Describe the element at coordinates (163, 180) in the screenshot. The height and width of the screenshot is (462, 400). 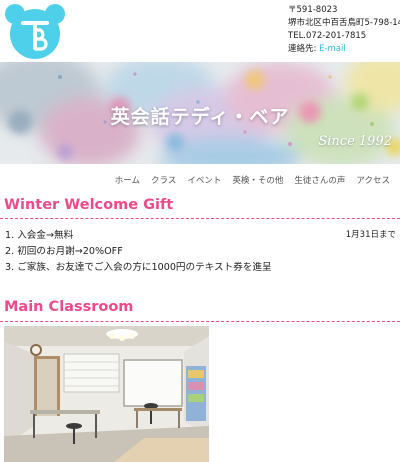
I see `nav-item-class: クラス` at that location.